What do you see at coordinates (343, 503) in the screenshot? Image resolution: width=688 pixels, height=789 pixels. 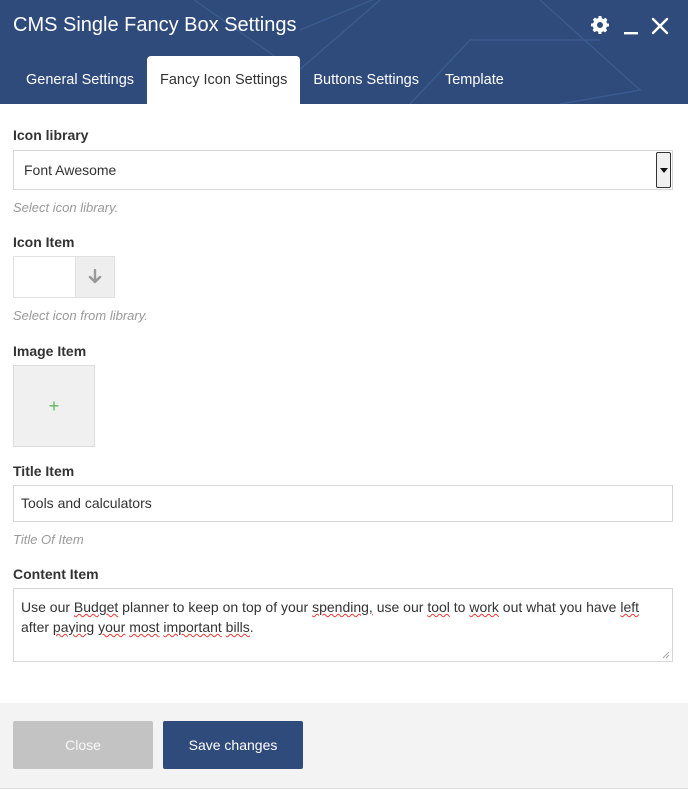 I see `title-item-input: Tools and calculators` at bounding box center [343, 503].